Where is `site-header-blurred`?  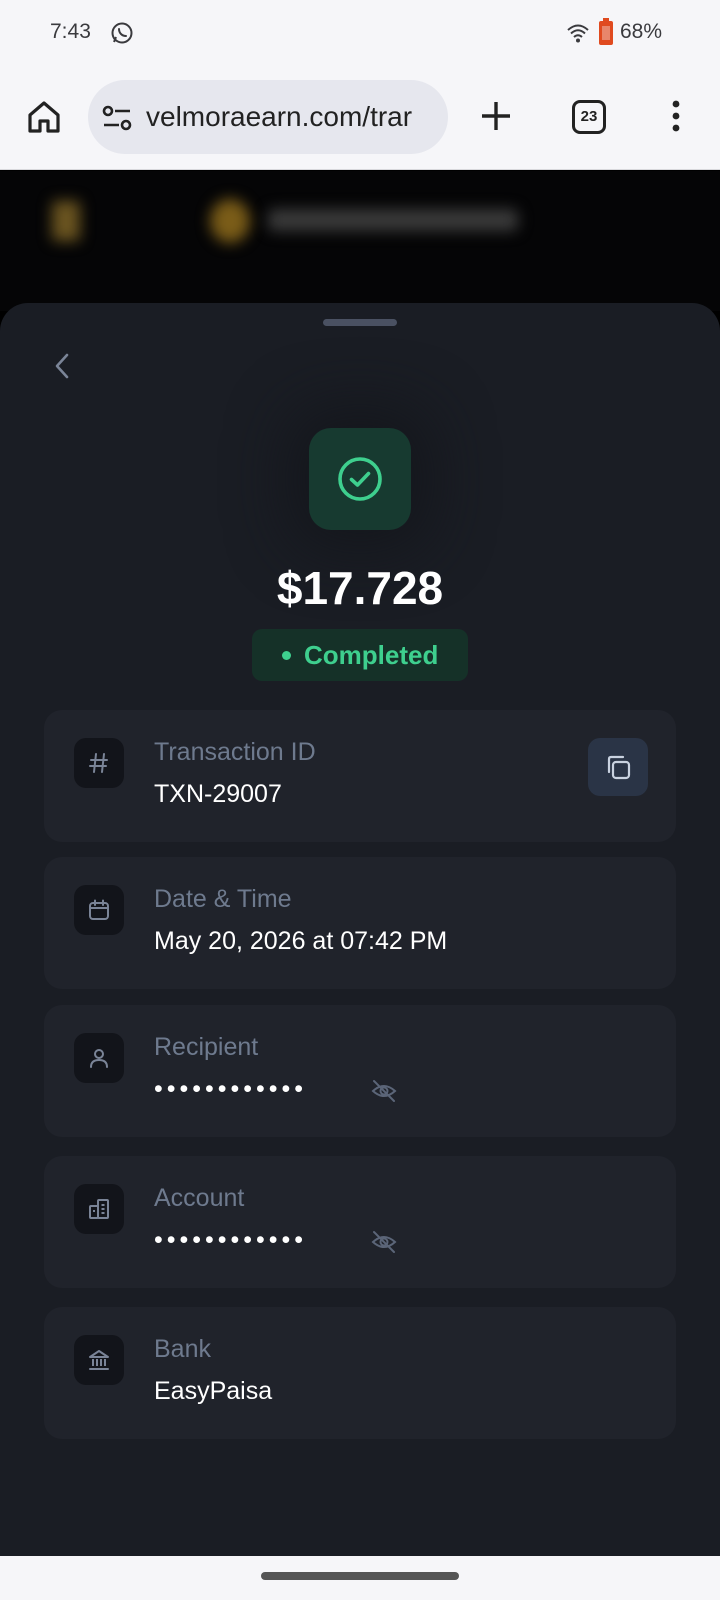
site-header-blurred is located at coordinates (360, 241).